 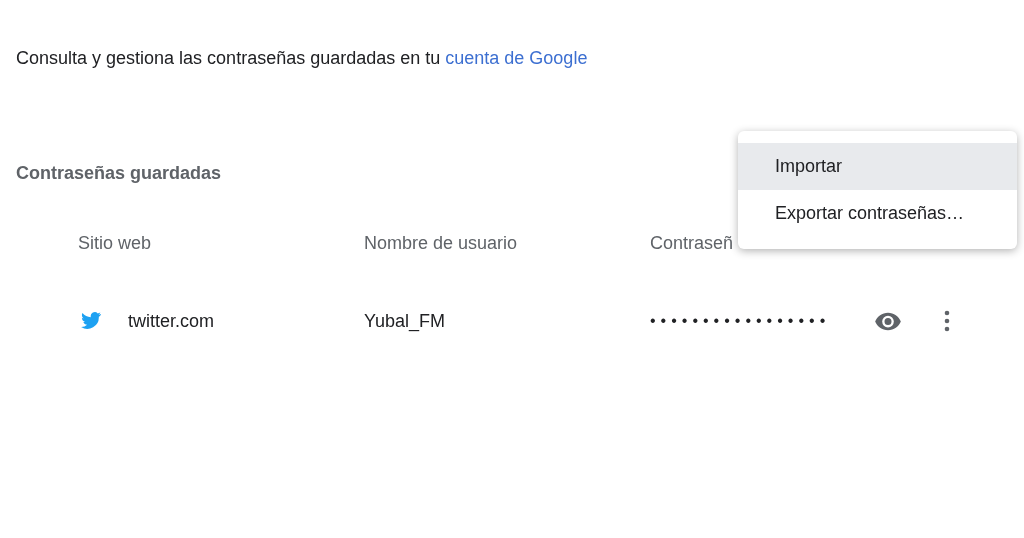 What do you see at coordinates (947, 321) in the screenshot?
I see `more-icon` at bounding box center [947, 321].